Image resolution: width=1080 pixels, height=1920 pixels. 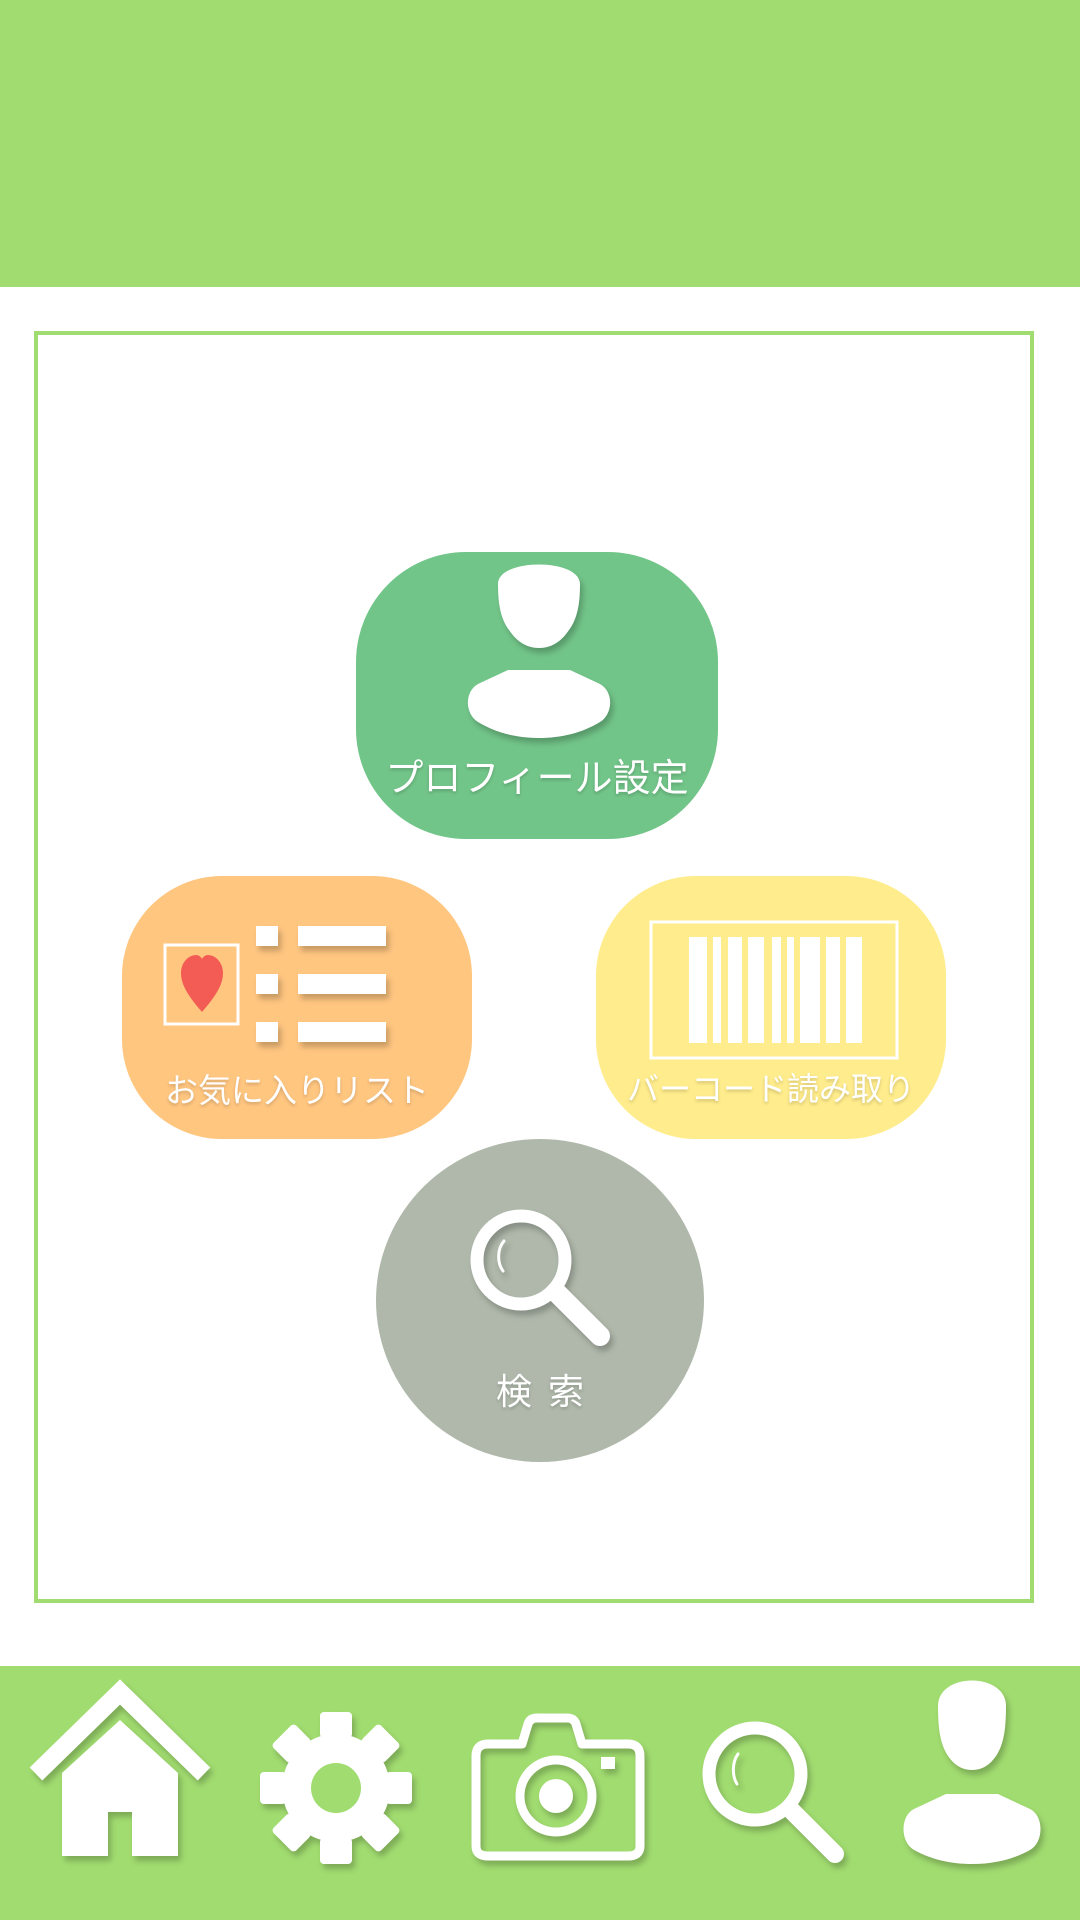 I want to click on home-icon, so click(x=120, y=1767).